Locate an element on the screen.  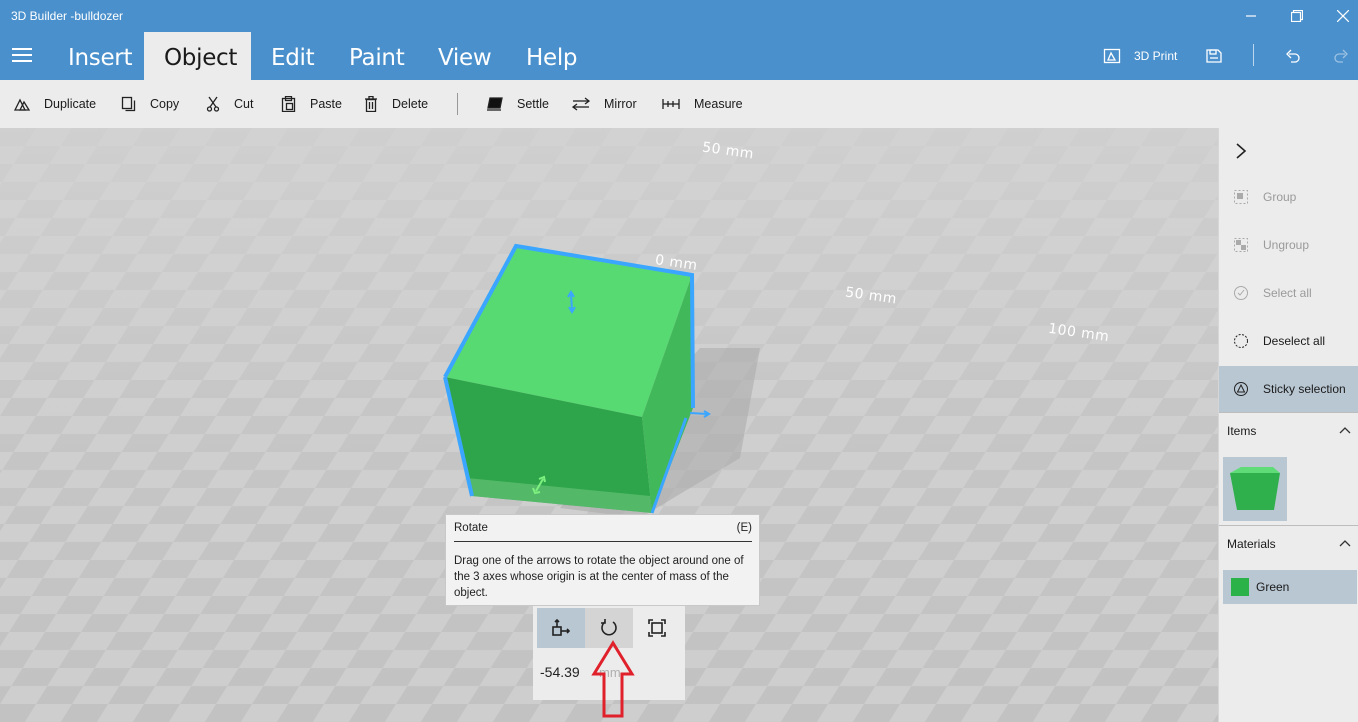
redo-icon is located at coordinates (1341, 56).